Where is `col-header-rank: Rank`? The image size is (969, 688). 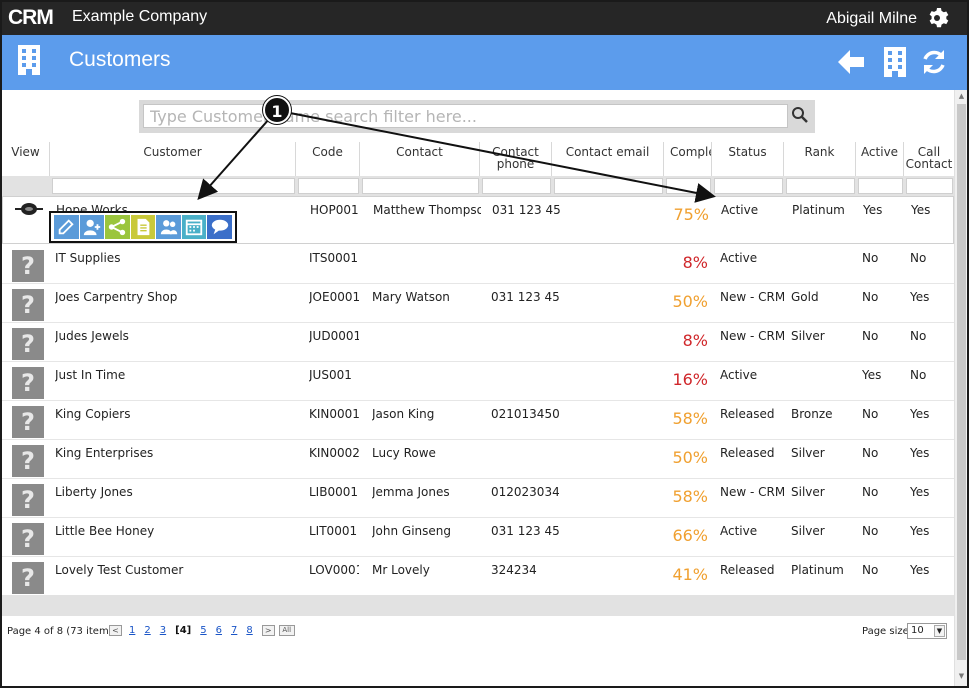
col-header-rank: Rank is located at coordinates (820, 159).